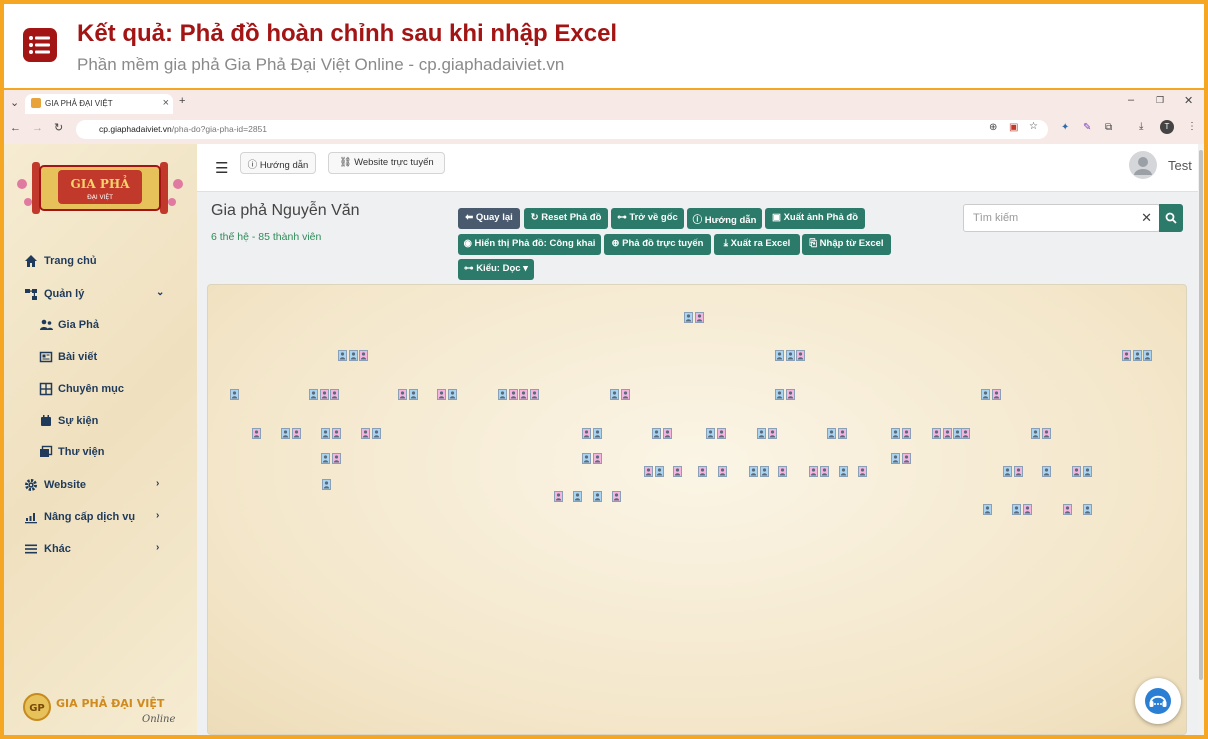 Image resolution: width=1208 pixels, height=739 pixels. What do you see at coordinates (100, 327) in the screenshot?
I see `nav-genealogy: Gia Phả` at bounding box center [100, 327].